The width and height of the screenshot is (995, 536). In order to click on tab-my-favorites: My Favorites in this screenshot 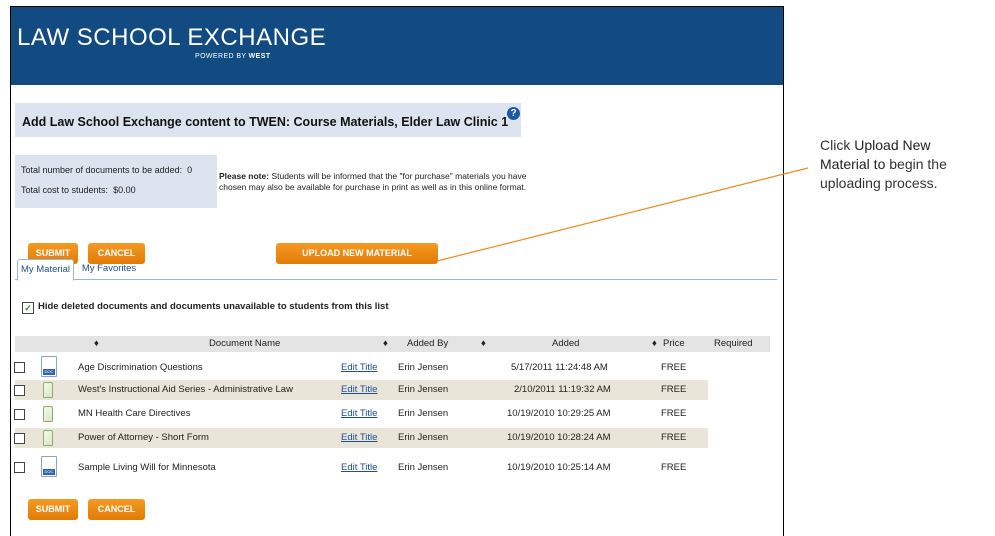, I will do `click(109, 269)`.